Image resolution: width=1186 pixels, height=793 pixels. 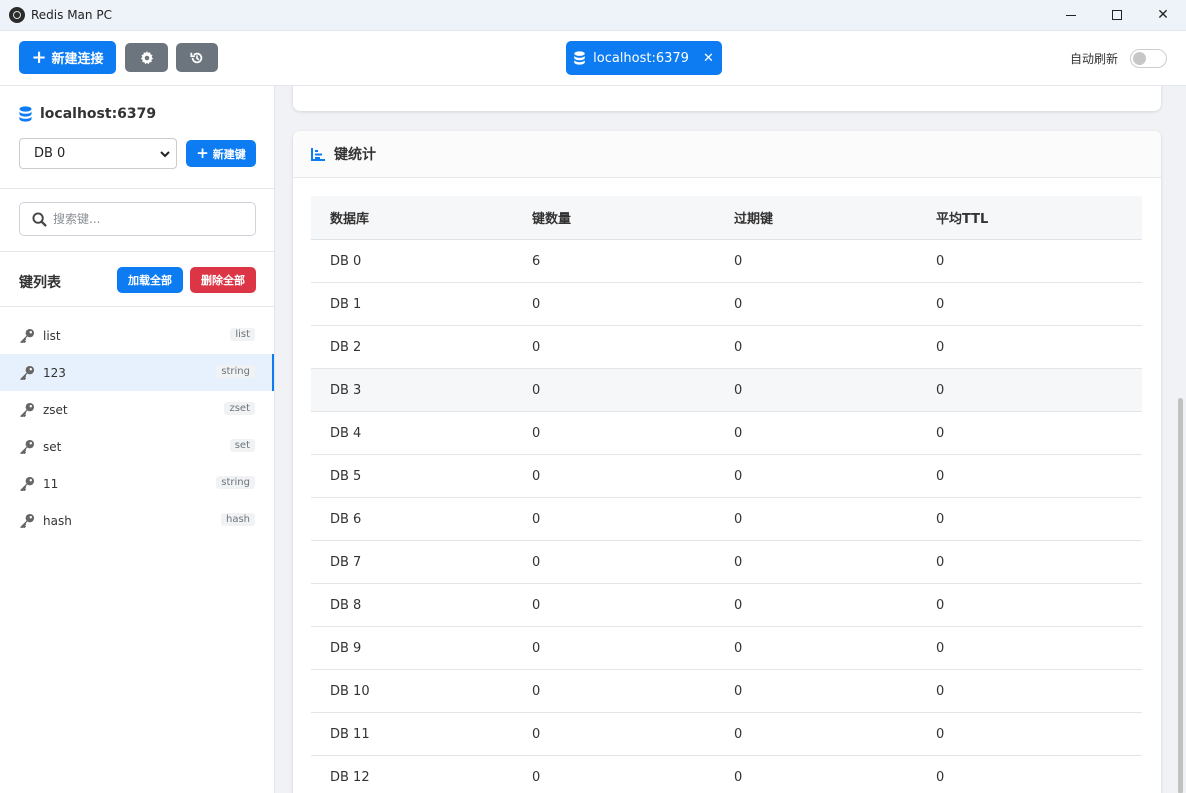 What do you see at coordinates (350, 691) in the screenshot?
I see `table-cell: DB 10` at bounding box center [350, 691].